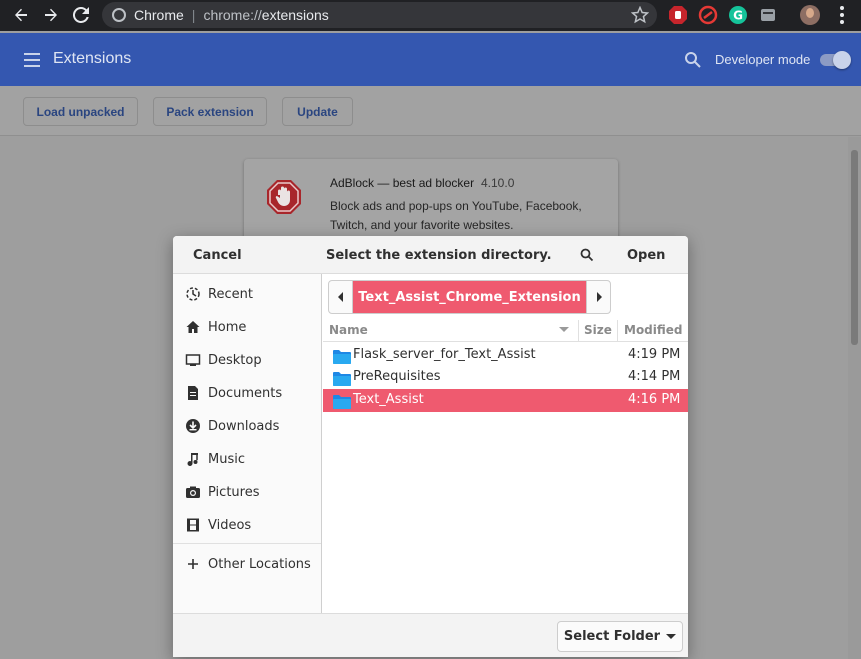 The height and width of the screenshot is (659, 861). What do you see at coordinates (230, 294) in the screenshot?
I see `place-label: Recent` at bounding box center [230, 294].